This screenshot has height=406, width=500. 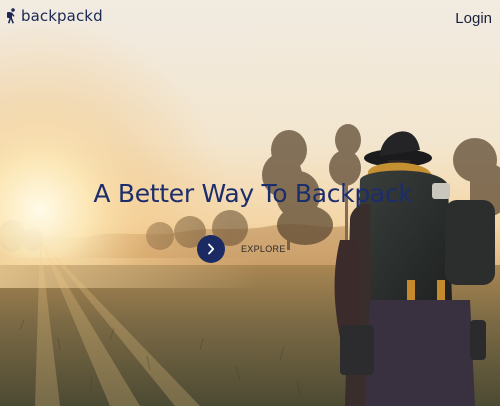 What do you see at coordinates (263, 249) in the screenshot?
I see `explore-label: EXPLORE` at bounding box center [263, 249].